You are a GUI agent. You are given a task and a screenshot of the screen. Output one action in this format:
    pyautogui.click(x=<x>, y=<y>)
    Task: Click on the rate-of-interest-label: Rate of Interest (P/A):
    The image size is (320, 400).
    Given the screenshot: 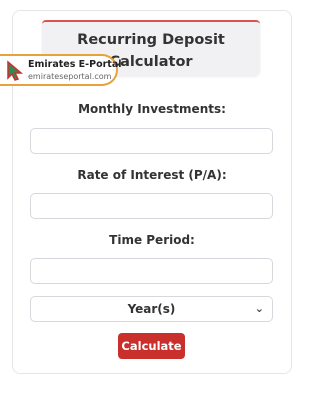 What is the action you would take?
    pyautogui.click(x=152, y=175)
    